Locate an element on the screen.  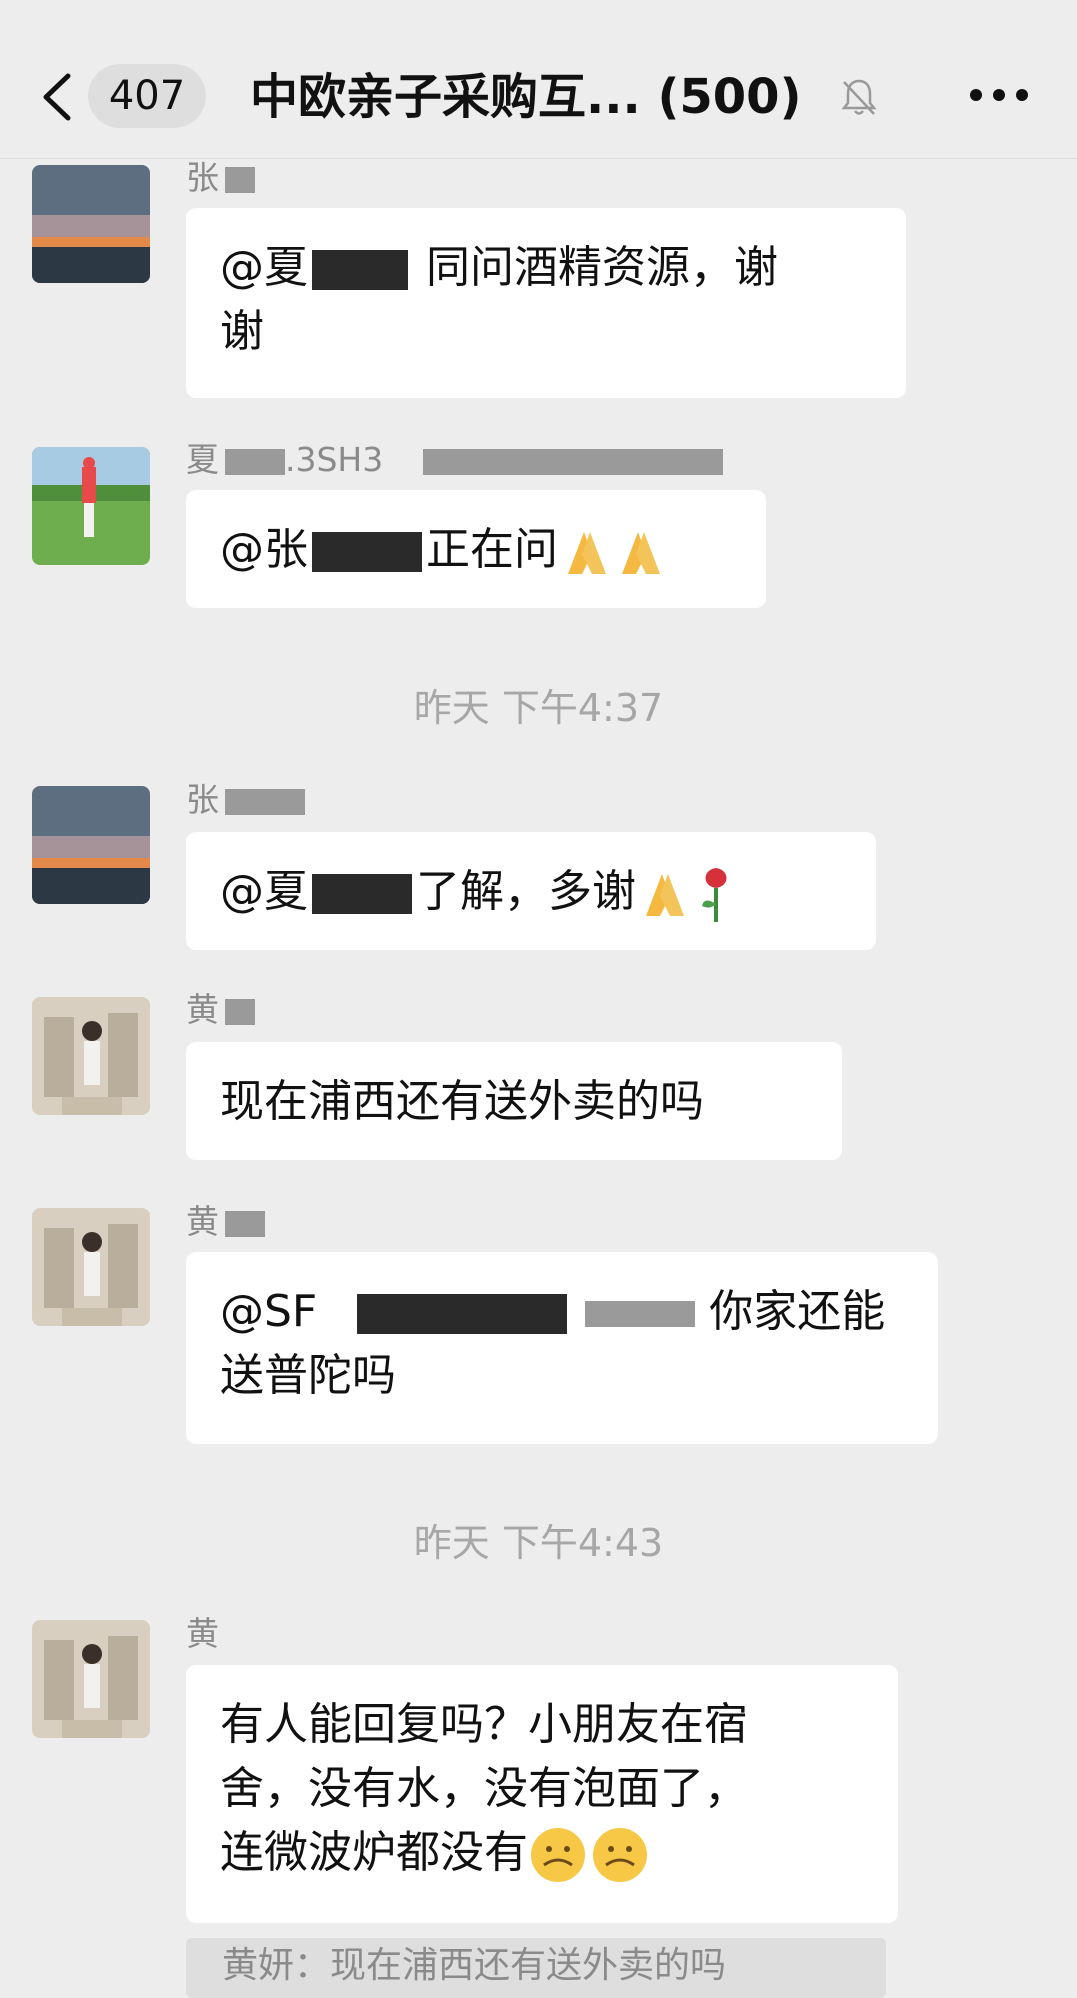
sender-name: 夏 .3SH3 is located at coordinates (455, 460).